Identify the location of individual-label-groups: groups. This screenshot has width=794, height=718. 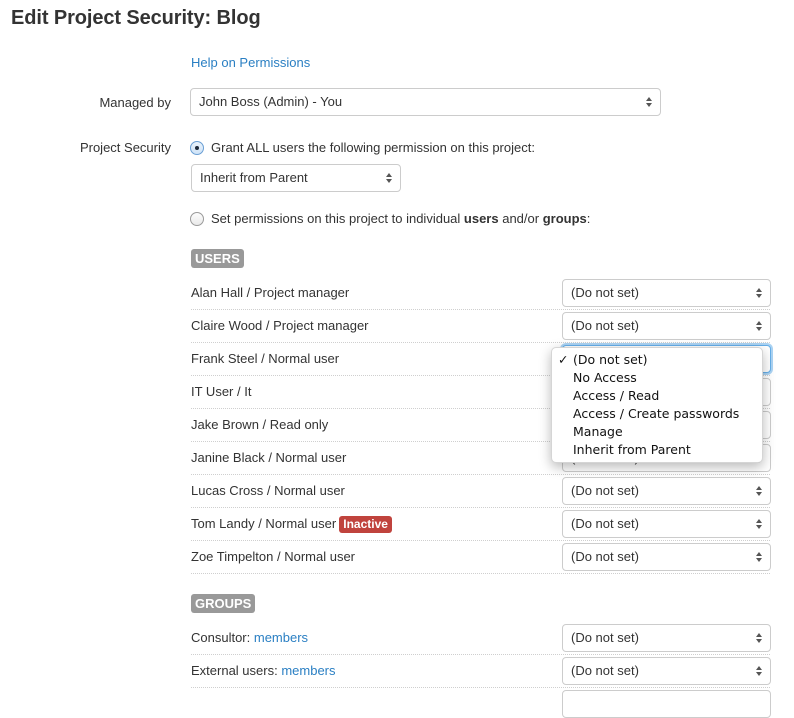
(564, 218).